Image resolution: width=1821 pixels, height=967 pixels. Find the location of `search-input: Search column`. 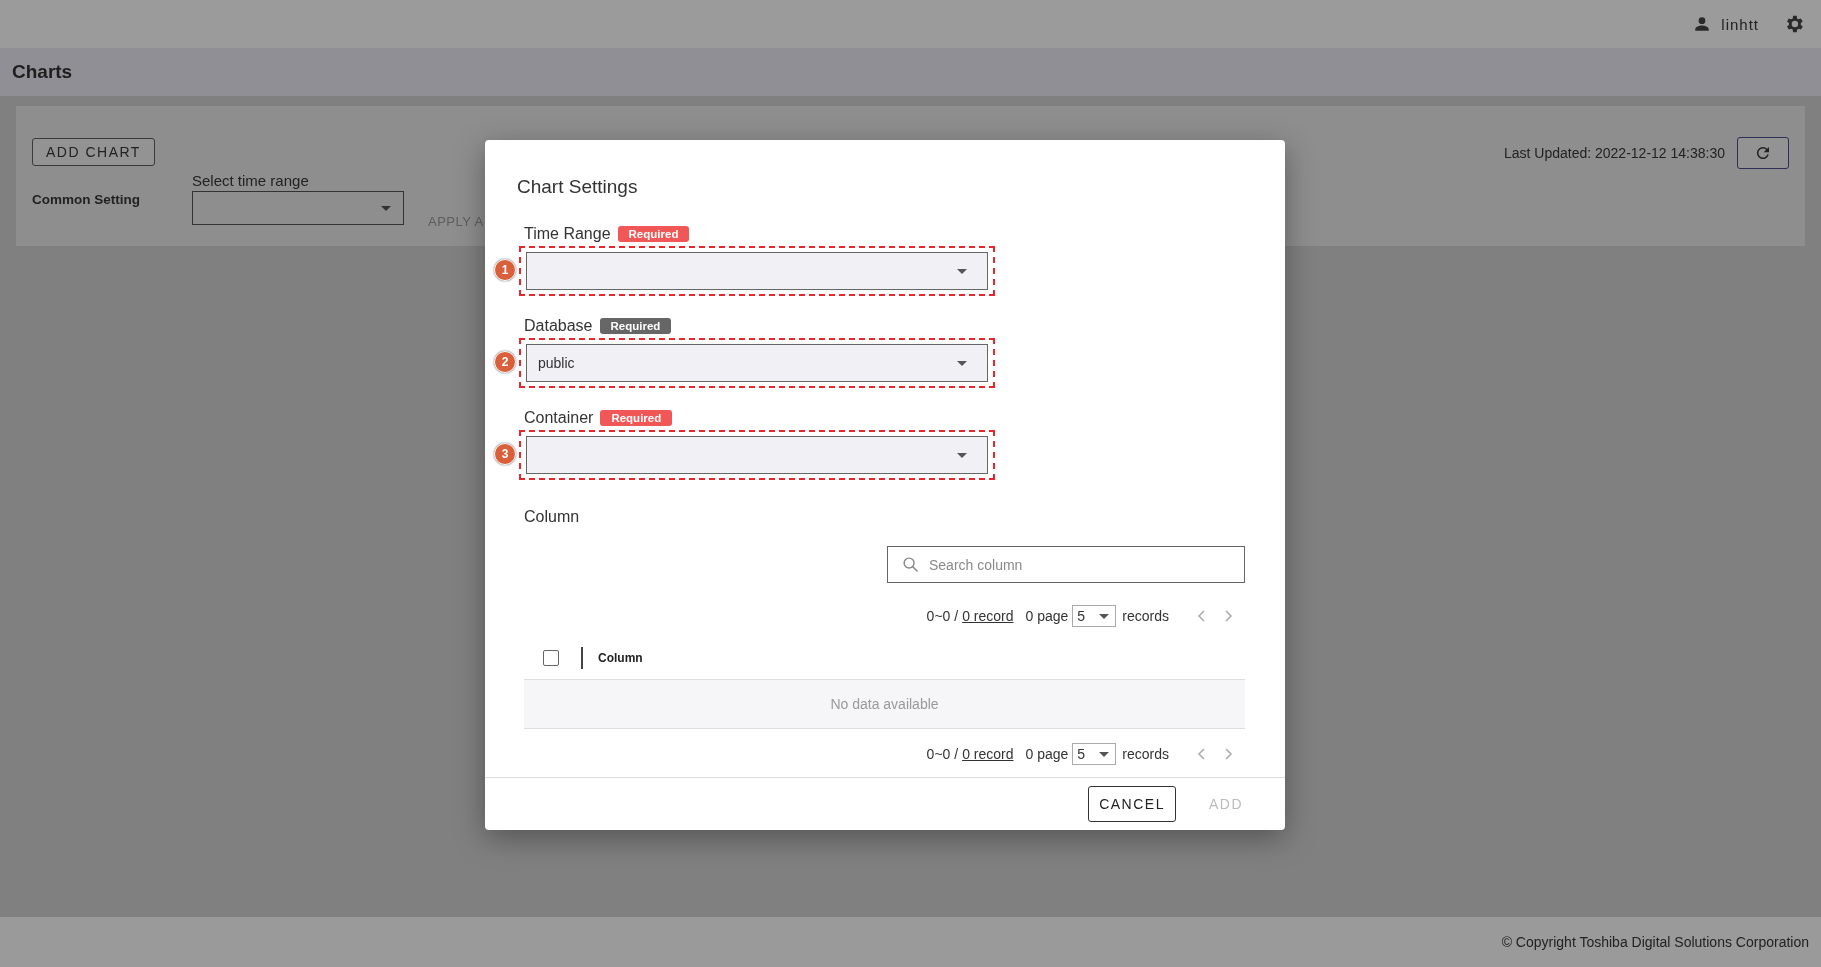

search-input: Search column is located at coordinates (1085, 564).